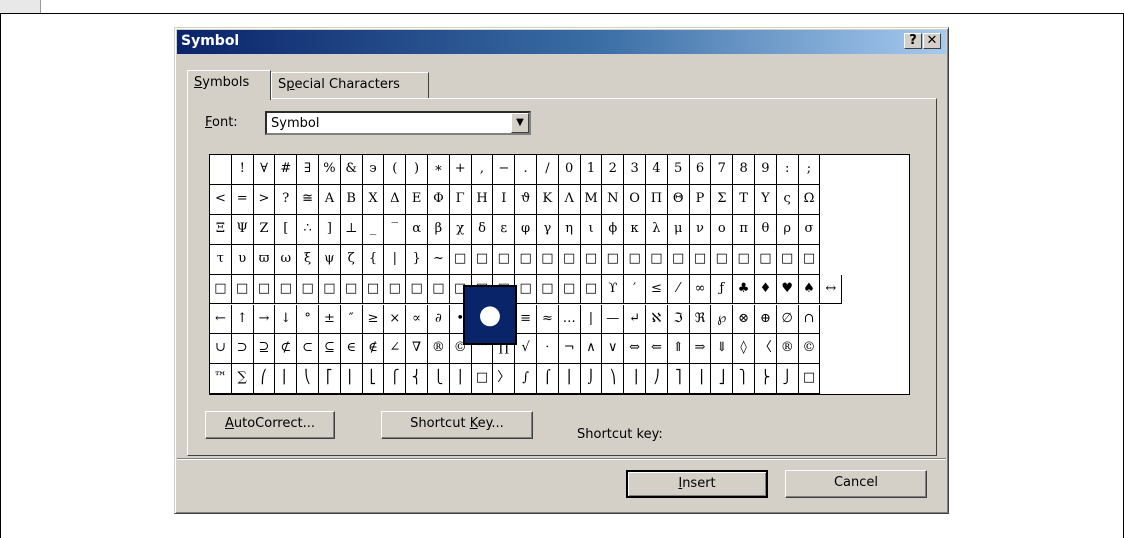 The width and height of the screenshot is (1124, 538). I want to click on symbol-cell: ↔, so click(831, 289).